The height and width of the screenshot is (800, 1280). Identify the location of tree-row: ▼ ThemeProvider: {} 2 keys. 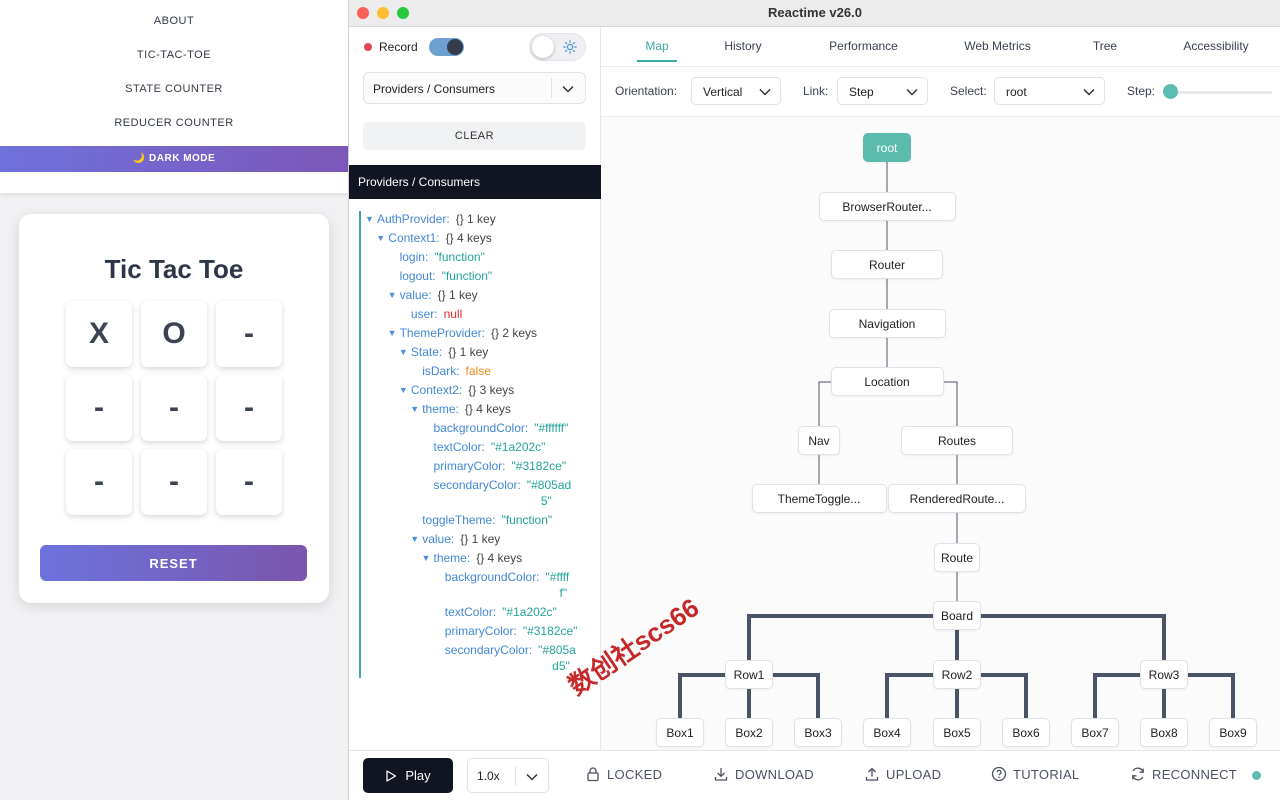
(462, 333).